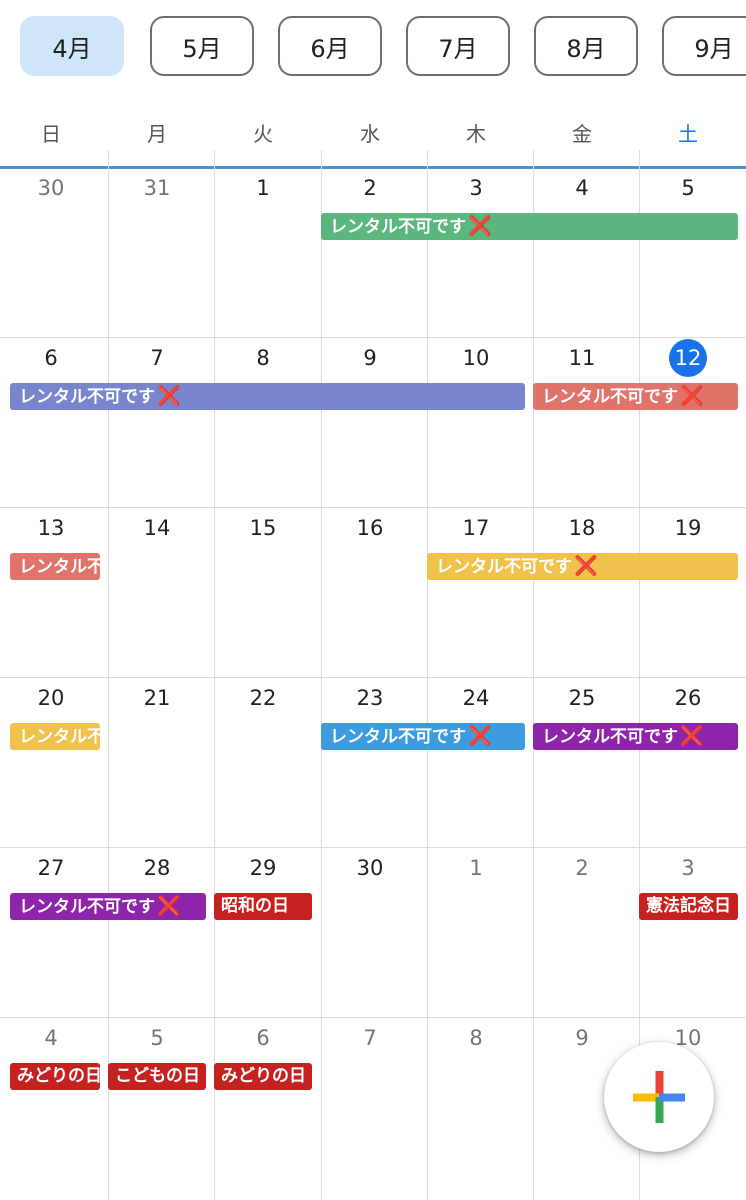  I want to click on tab-august: 8月, so click(586, 46).